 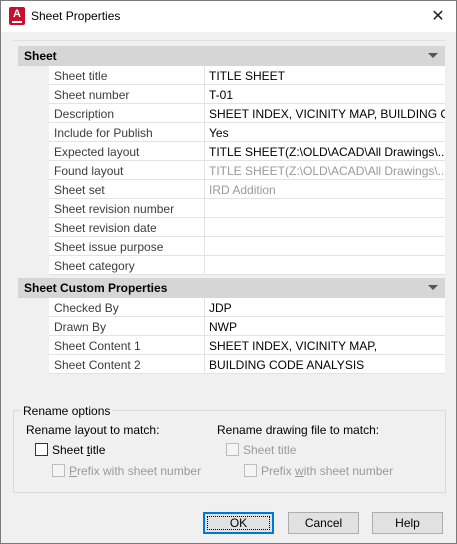 What do you see at coordinates (324, 307) in the screenshot?
I see `property-value: JDP` at bounding box center [324, 307].